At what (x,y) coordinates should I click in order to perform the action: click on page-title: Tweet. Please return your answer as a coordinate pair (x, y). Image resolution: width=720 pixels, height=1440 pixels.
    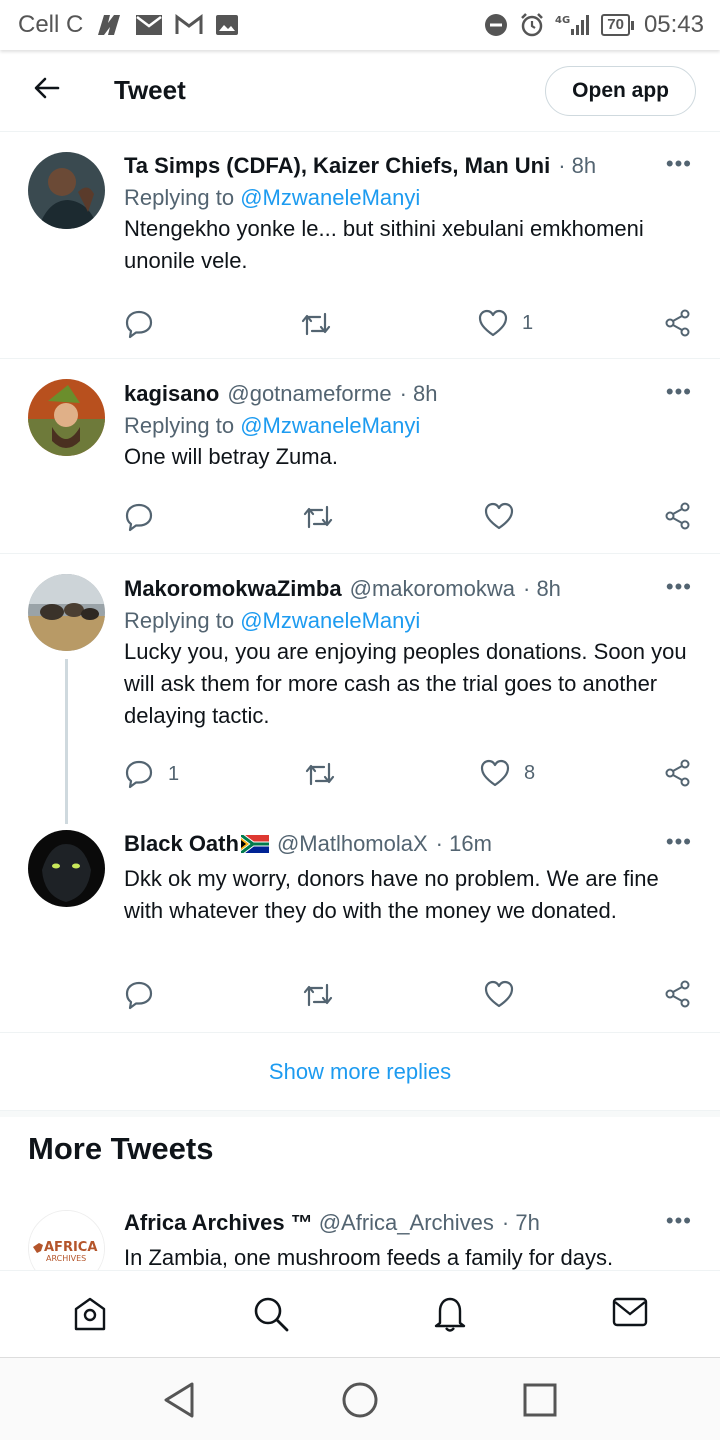
    Looking at the image, I should click on (150, 90).